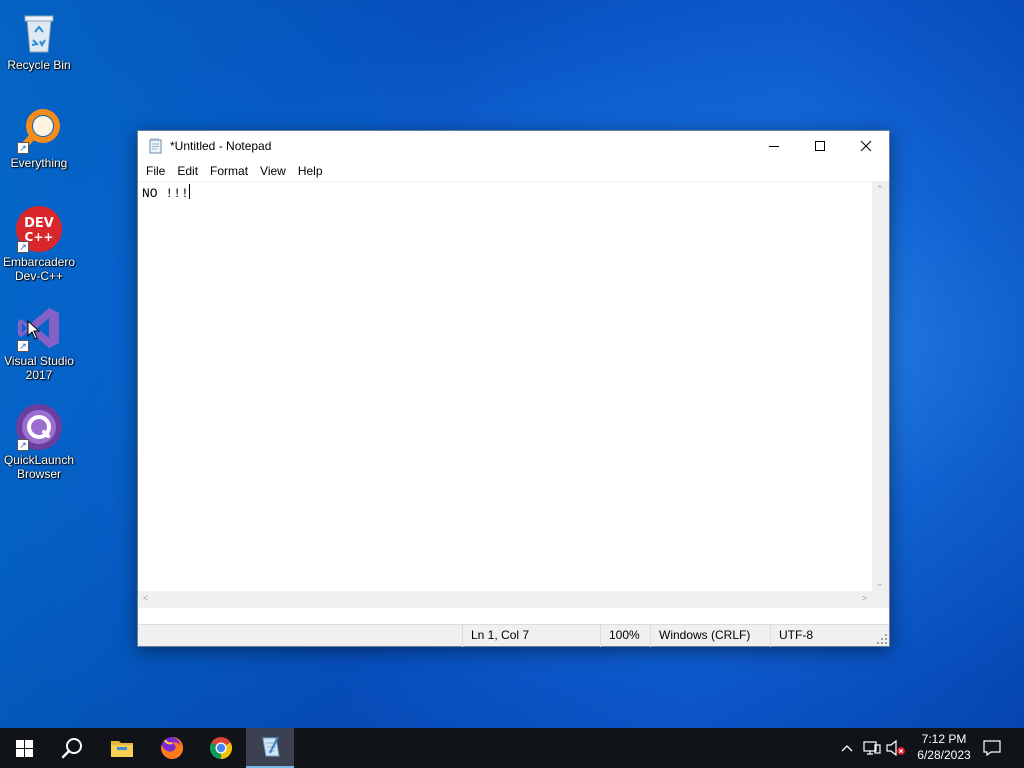 Image resolution: width=1024 pixels, height=768 pixels. I want to click on clock-time: 7:12 PM, so click(944, 739).